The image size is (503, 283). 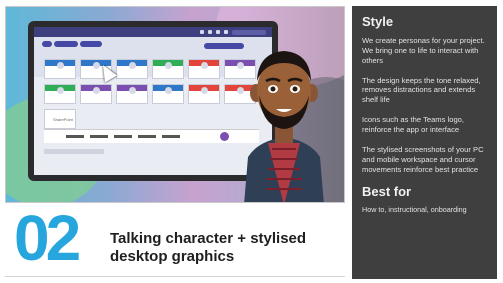 What do you see at coordinates (153, 32) in the screenshot?
I see `app-topbar` at bounding box center [153, 32].